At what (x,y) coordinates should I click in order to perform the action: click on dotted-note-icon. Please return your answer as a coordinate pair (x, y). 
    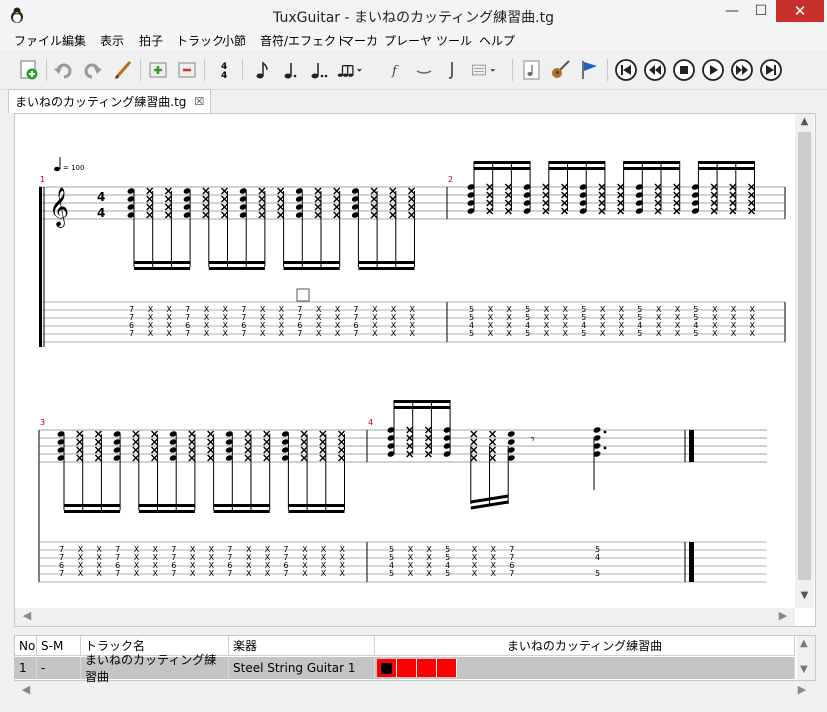
    Looking at the image, I should click on (290, 70).